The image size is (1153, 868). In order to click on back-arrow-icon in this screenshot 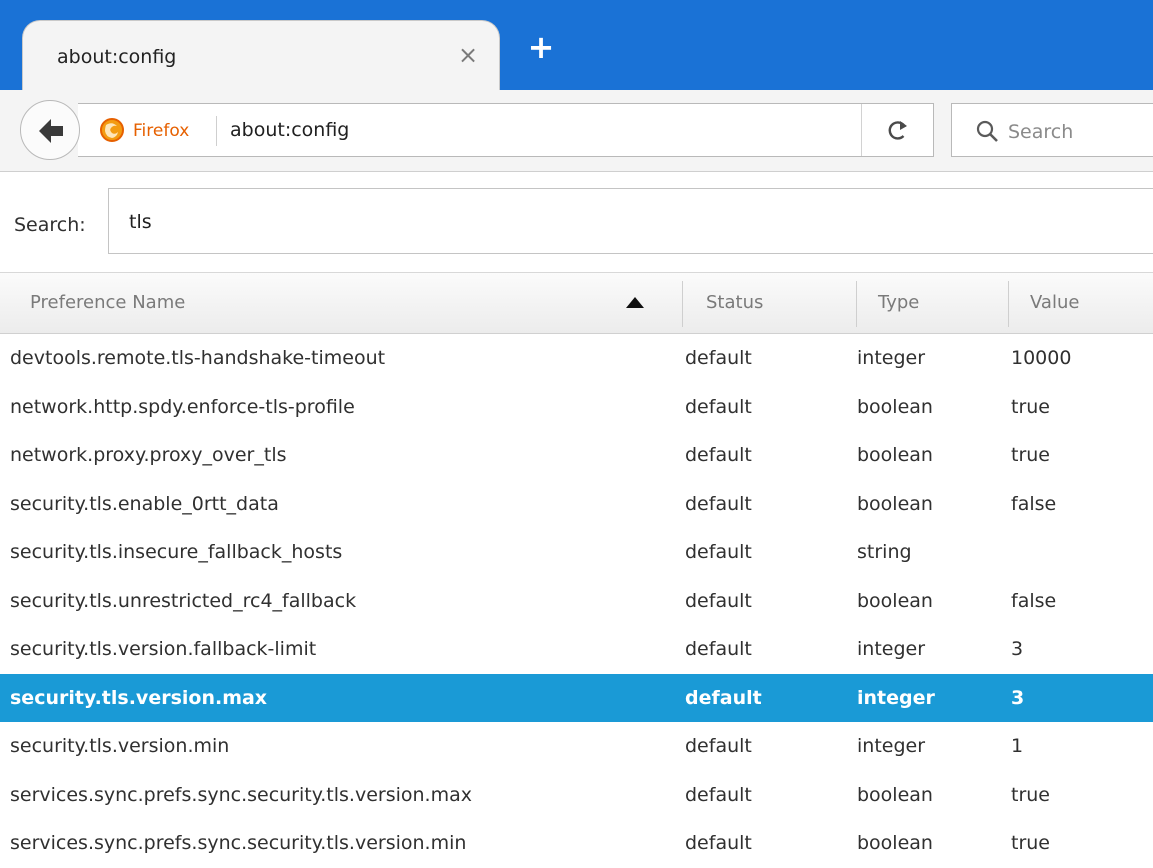, I will do `click(51, 131)`.